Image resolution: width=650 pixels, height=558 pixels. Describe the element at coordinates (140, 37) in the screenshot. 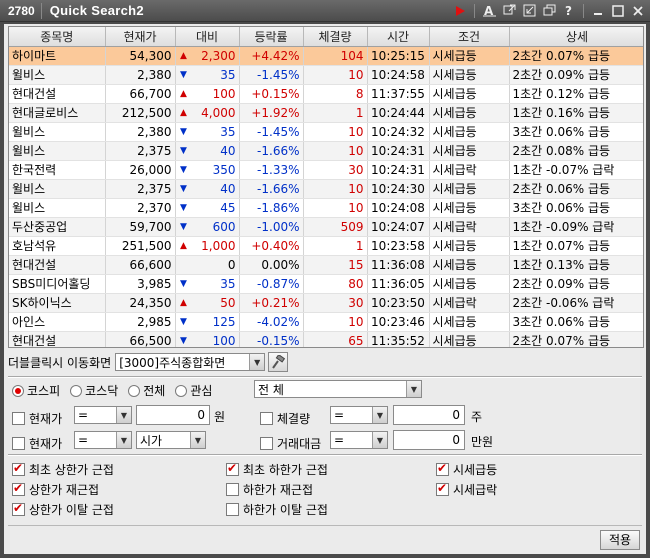

I see `column-header: 현재가` at that location.